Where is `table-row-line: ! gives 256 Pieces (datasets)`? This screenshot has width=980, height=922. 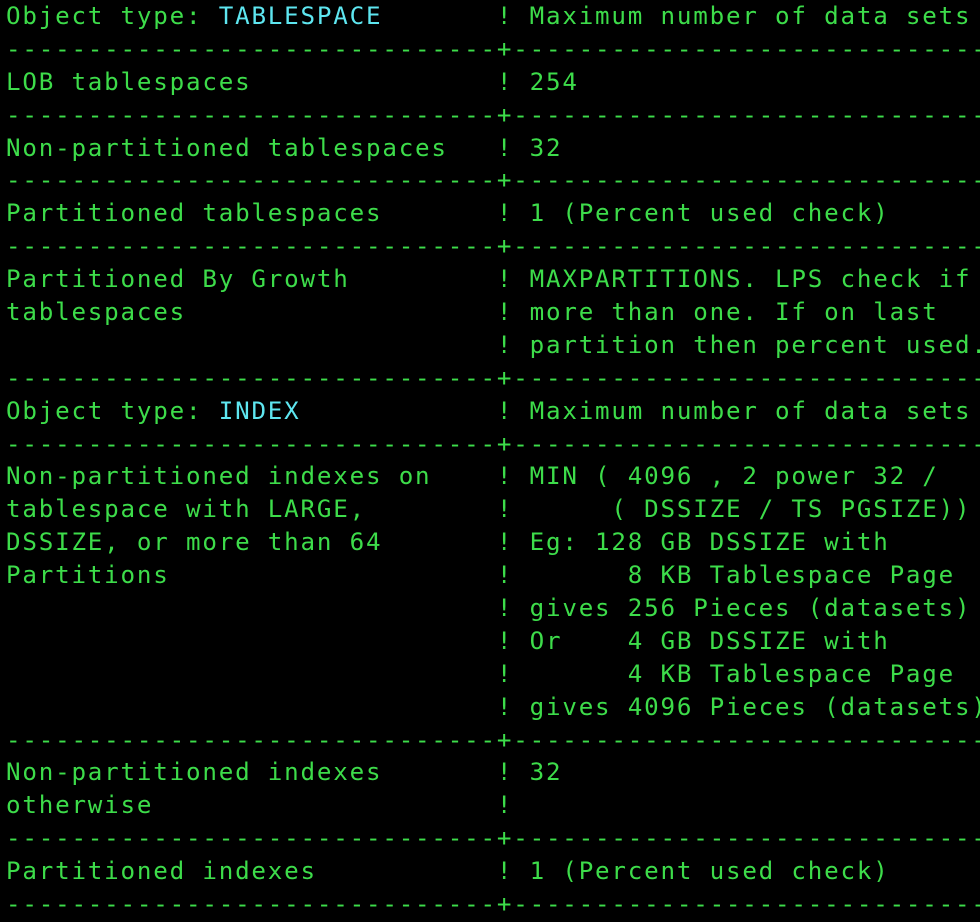
table-row-line: ! gives 256 Pieces (datasets) is located at coordinates (493, 608).